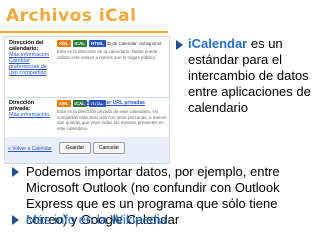 The image size is (320, 240). Describe the element at coordinates (75, 148) in the screenshot. I see `save-button: Guardar` at that location.